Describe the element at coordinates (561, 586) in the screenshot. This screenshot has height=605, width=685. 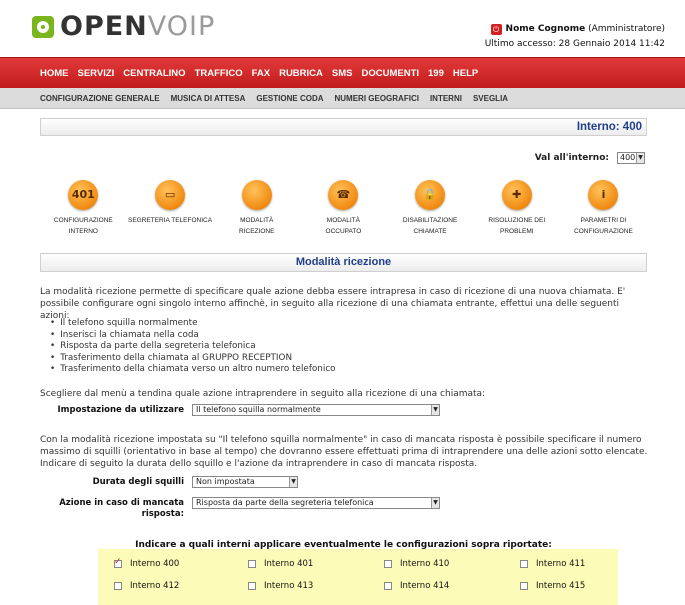
I see `checkbox-label: Interno 415` at that location.